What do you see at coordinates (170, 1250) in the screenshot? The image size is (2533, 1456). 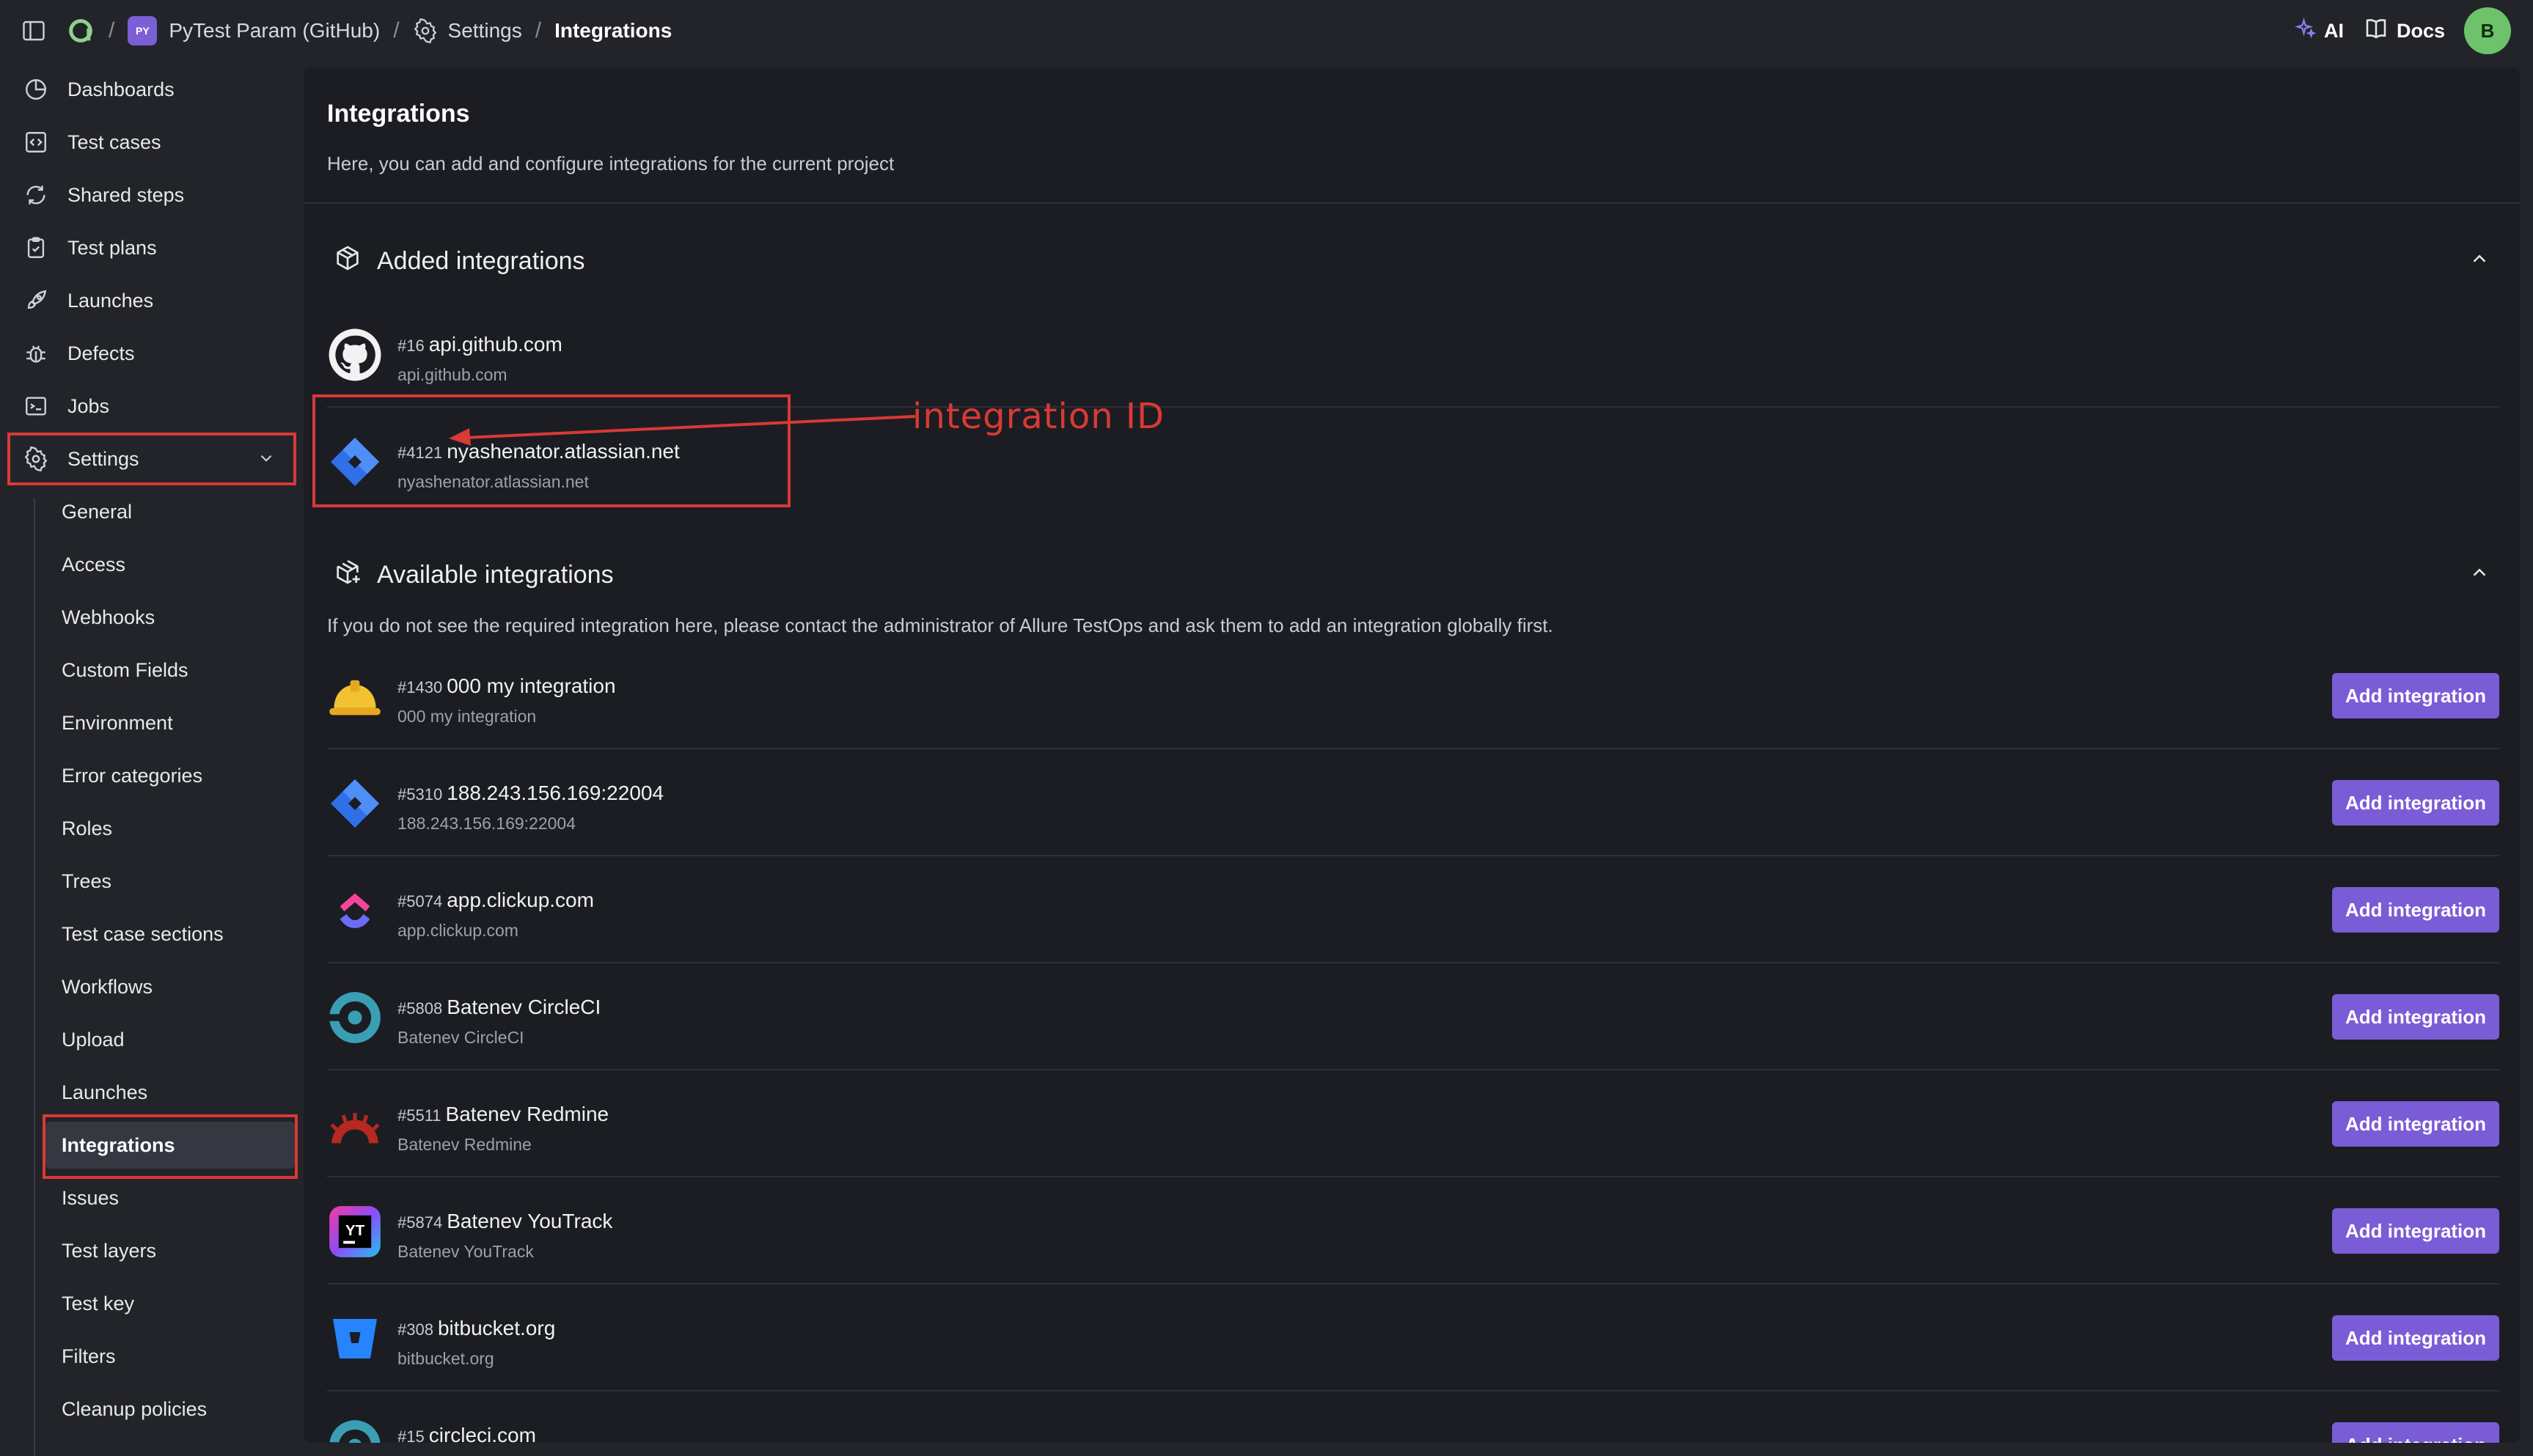 I see `submenu-item-test-layers: Test layers` at bounding box center [170, 1250].